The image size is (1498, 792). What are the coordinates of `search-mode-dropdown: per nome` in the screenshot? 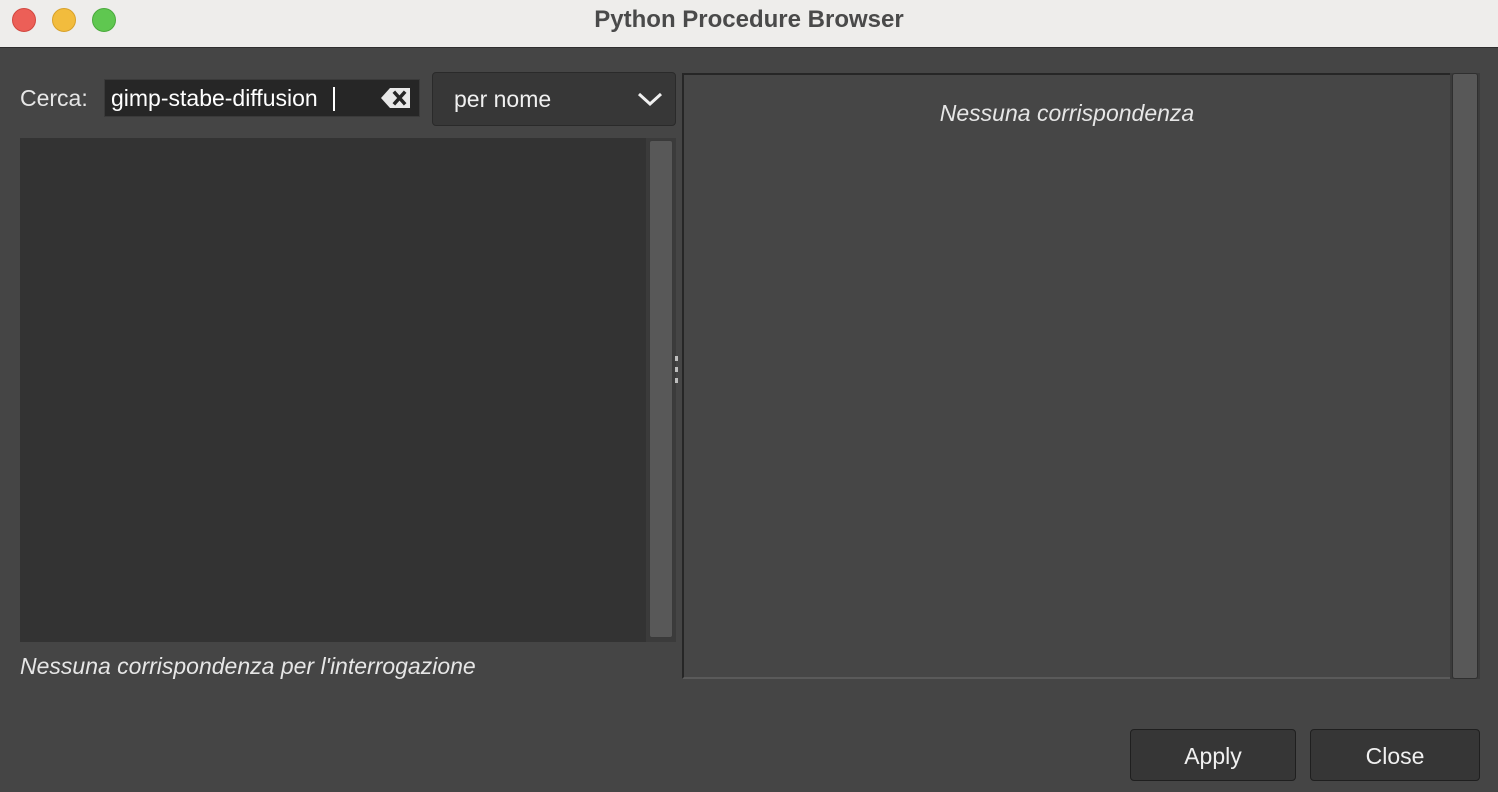 It's located at (554, 99).